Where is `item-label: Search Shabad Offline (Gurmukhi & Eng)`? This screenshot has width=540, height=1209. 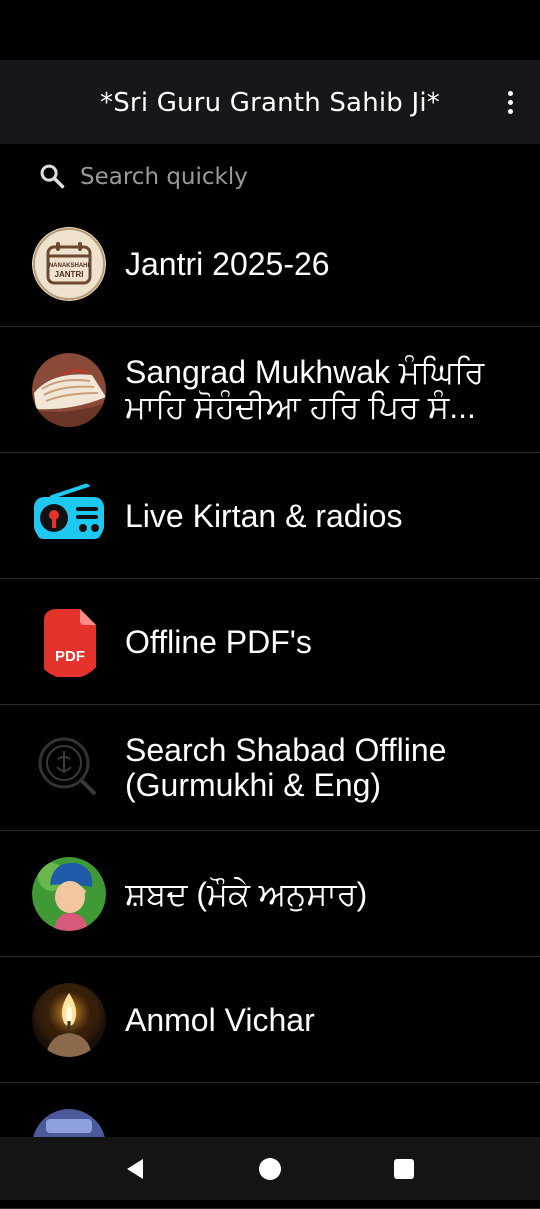
item-label: Search Shabad Offline (Gurmukhi & Eng) is located at coordinates (286, 768).